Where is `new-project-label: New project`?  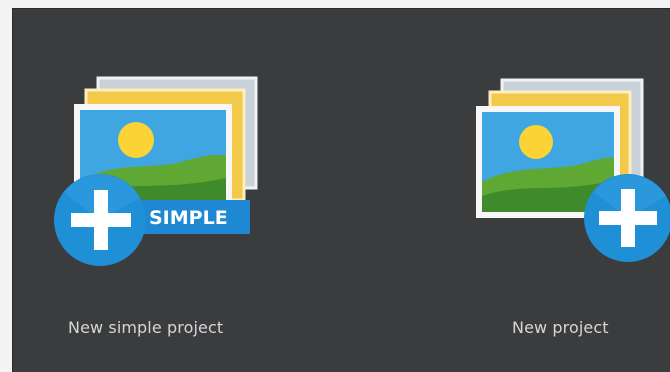 new-project-label: New project is located at coordinates (560, 327).